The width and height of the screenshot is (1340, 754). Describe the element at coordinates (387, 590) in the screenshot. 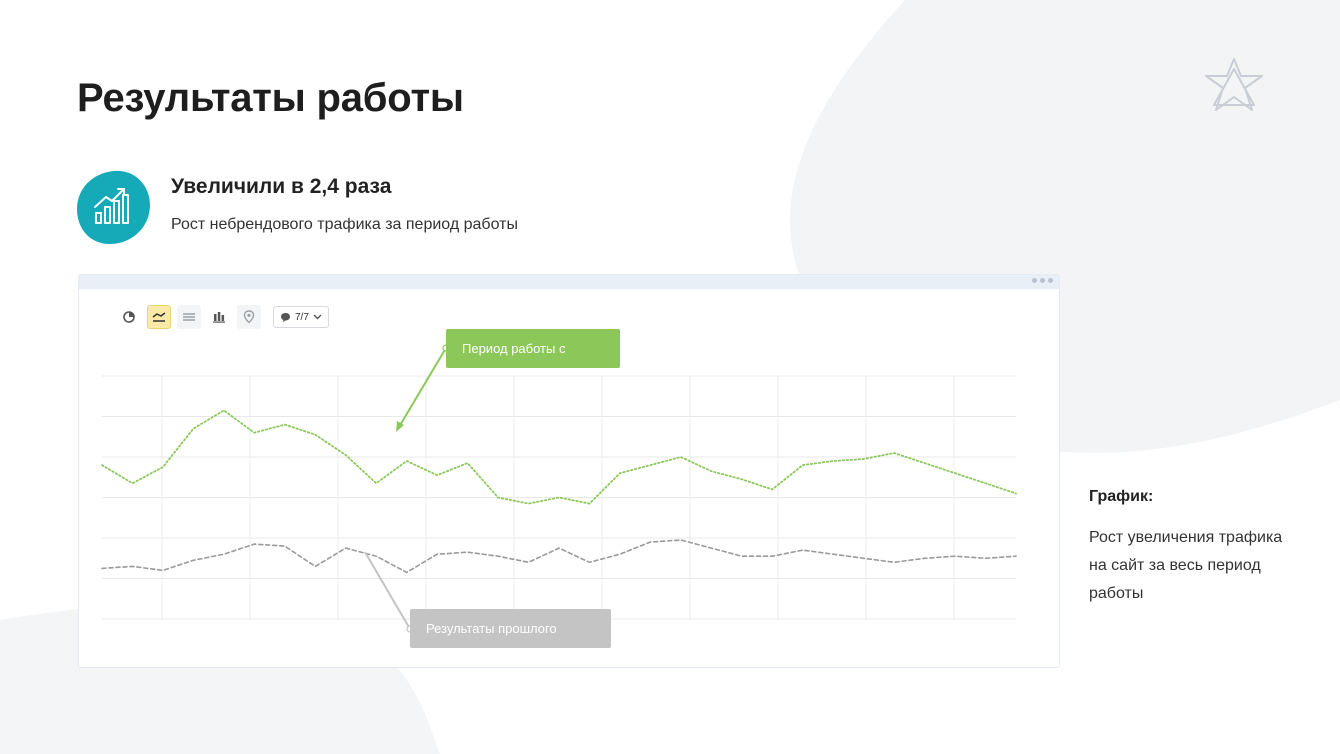

I see `callout-pointer-gray` at that location.